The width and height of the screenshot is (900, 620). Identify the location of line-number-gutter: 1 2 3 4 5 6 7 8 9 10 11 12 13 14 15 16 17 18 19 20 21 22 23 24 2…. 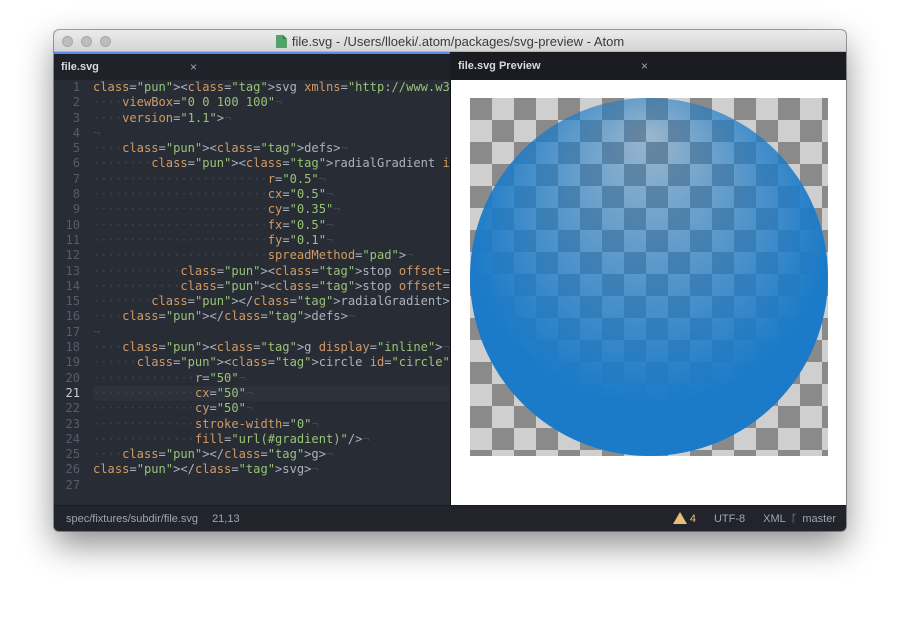
(70, 292).